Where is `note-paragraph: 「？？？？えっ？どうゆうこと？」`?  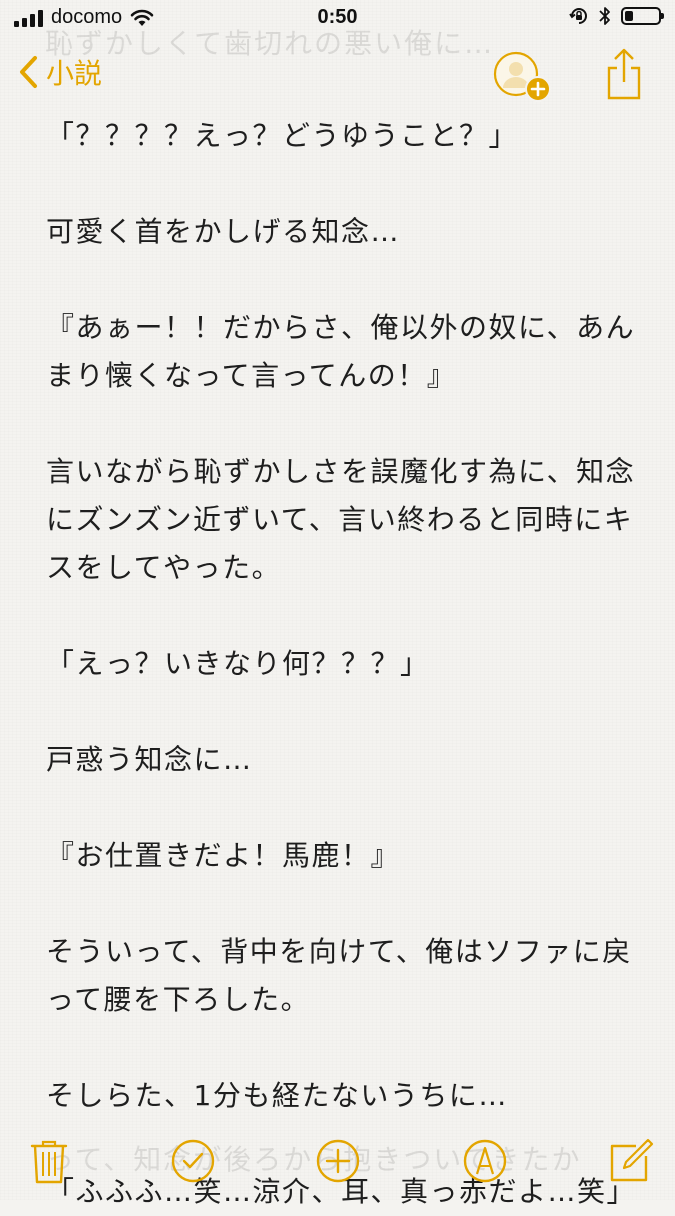 note-paragraph: 「？？？？えっ？どうゆうこと？」 is located at coordinates (282, 135).